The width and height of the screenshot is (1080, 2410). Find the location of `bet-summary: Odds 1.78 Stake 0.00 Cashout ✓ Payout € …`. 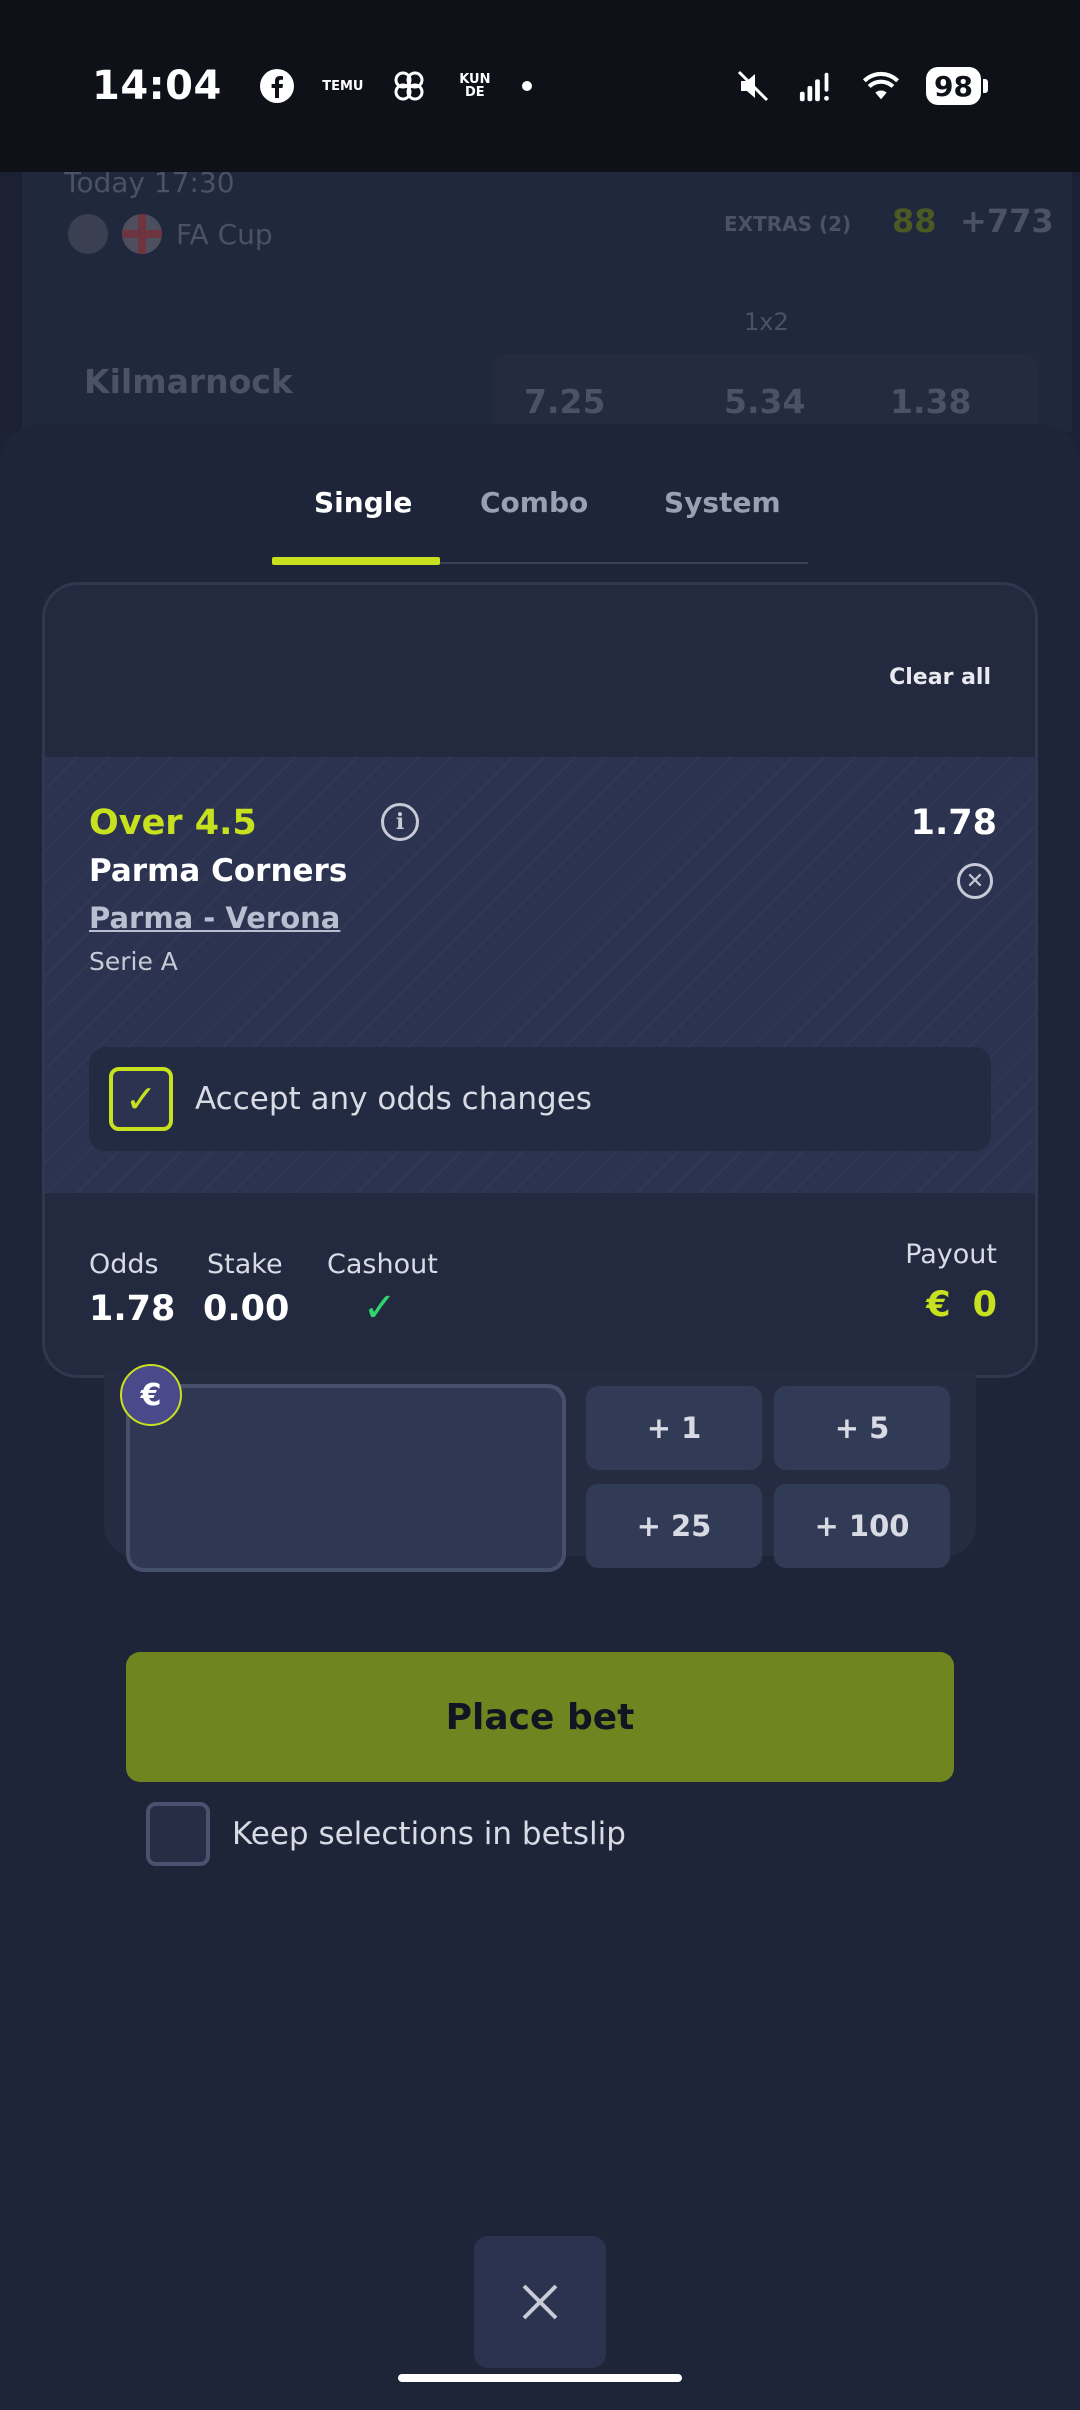

bet-summary: Odds 1.78 Stake 0.00 Cashout ✓ Payout € … is located at coordinates (540, 1284).